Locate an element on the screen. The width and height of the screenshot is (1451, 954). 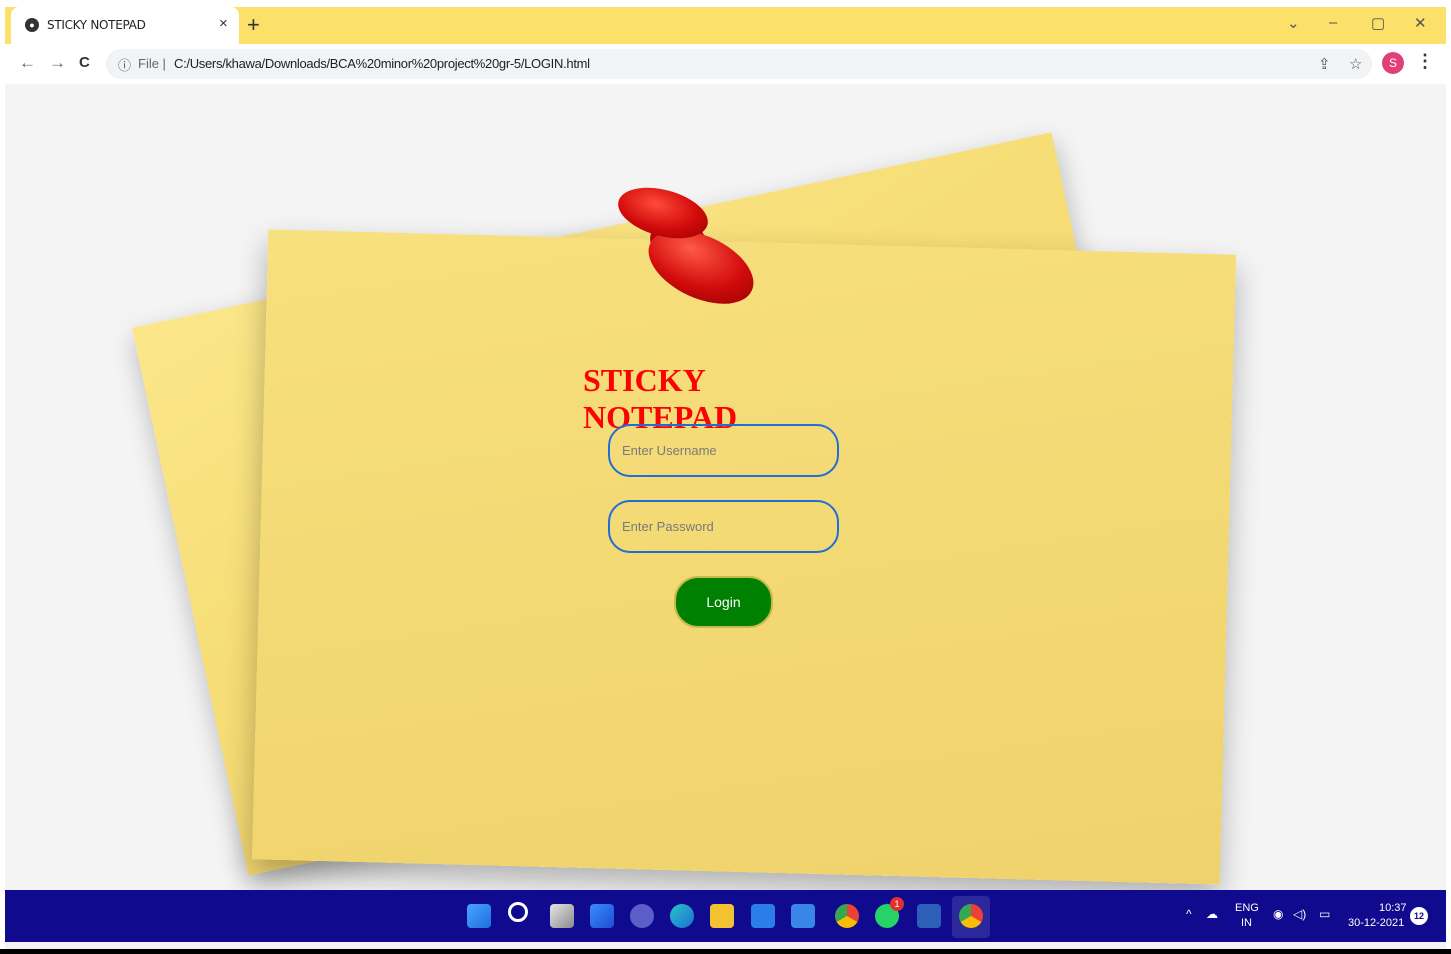
edge-icon is located at coordinates (682, 916).